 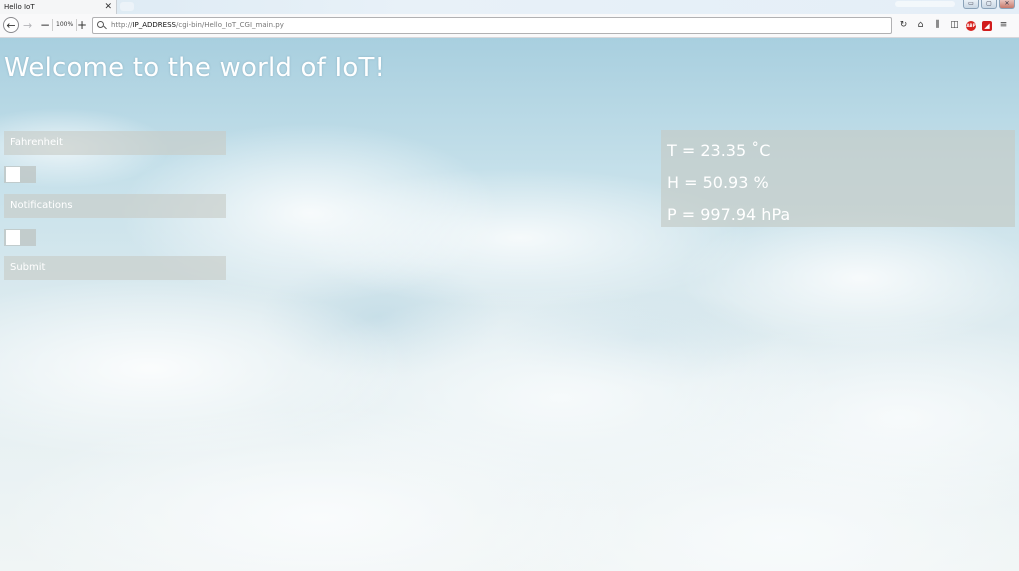 What do you see at coordinates (11, 25) in the screenshot?
I see `back-button: ←` at bounding box center [11, 25].